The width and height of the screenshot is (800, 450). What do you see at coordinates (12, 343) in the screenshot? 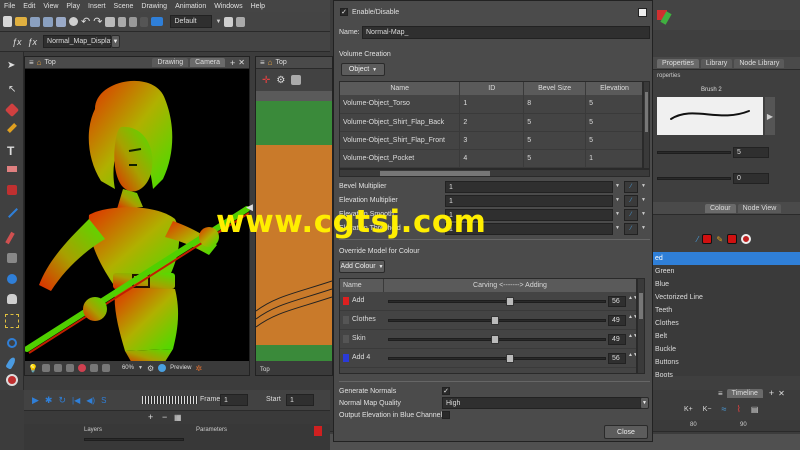
I see `rotate-tool-icon` at bounding box center [12, 343].